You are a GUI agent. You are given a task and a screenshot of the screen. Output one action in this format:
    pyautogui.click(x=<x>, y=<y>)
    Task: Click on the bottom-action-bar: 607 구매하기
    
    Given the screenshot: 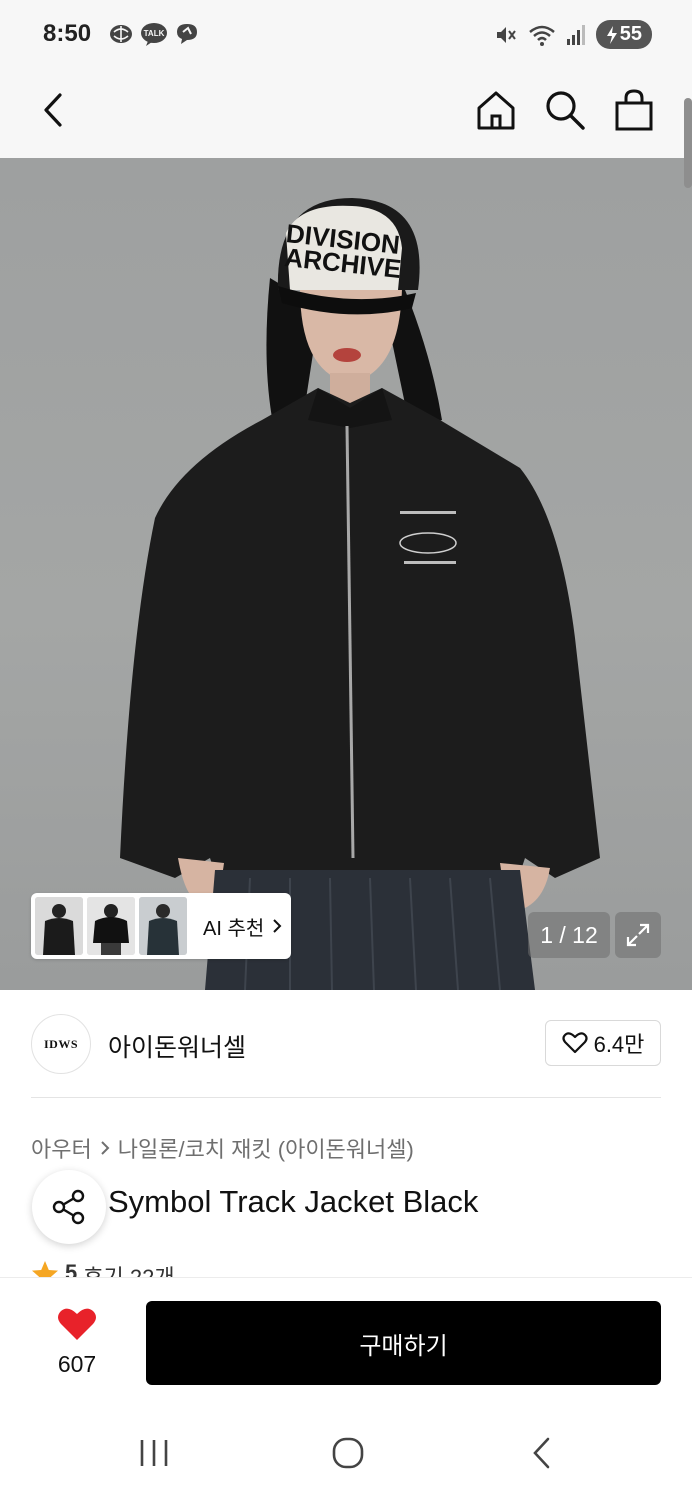 What is the action you would take?
    pyautogui.click(x=346, y=1342)
    